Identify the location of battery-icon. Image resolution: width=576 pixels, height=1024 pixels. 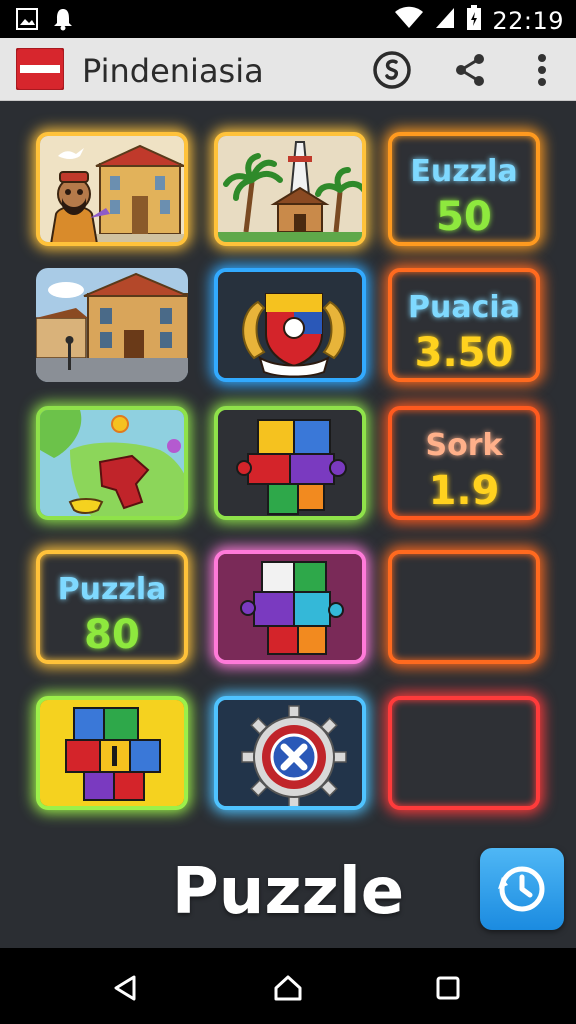
(474, 20).